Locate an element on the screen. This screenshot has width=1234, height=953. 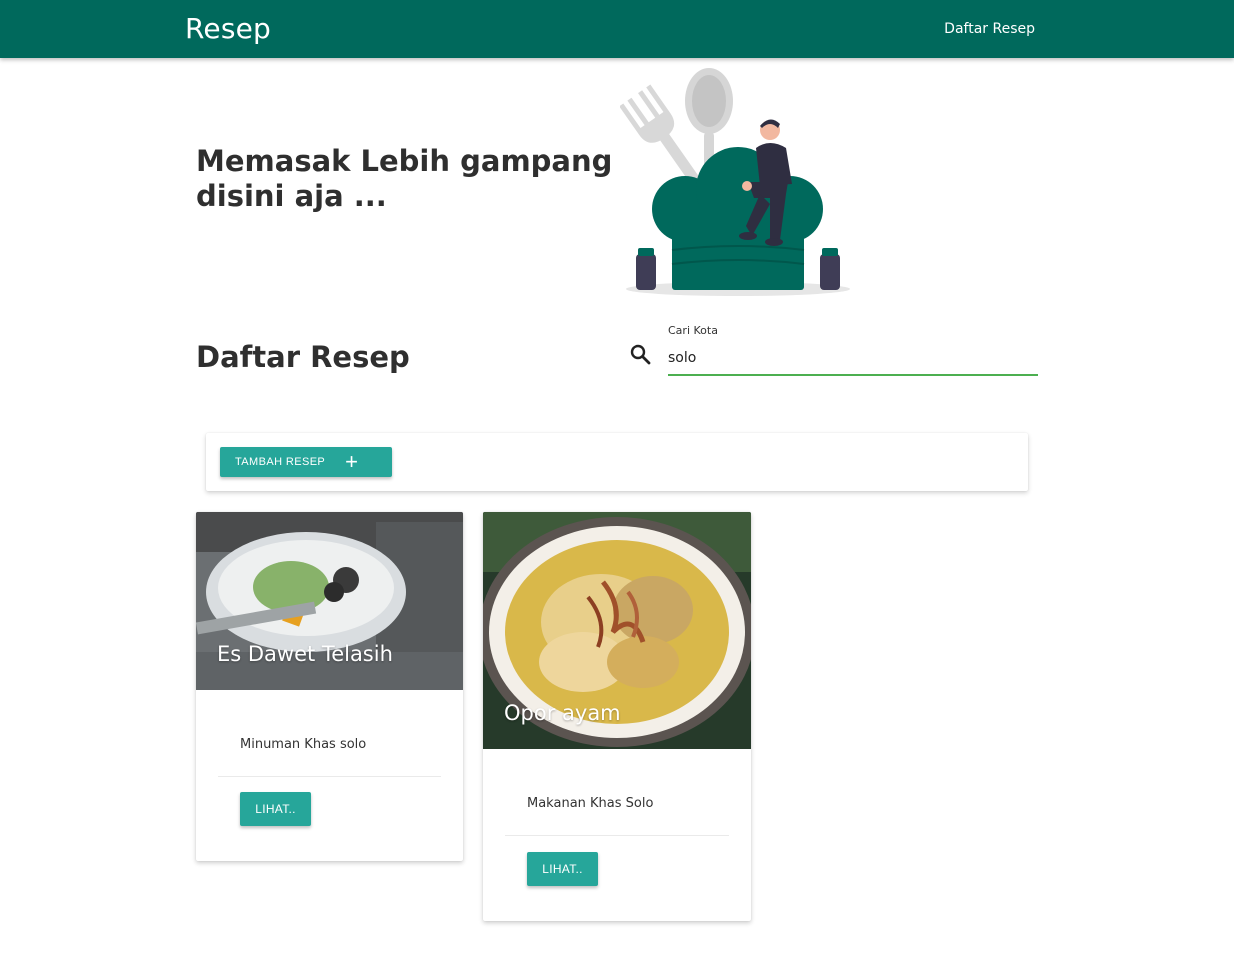
nav-link-daftar-resep: Daftar Resep is located at coordinates (989, 29).